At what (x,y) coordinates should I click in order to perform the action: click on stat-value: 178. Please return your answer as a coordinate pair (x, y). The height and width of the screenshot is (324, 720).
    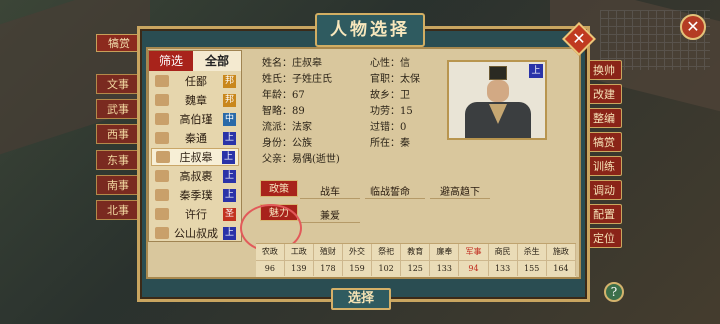
    Looking at the image, I should click on (328, 268).